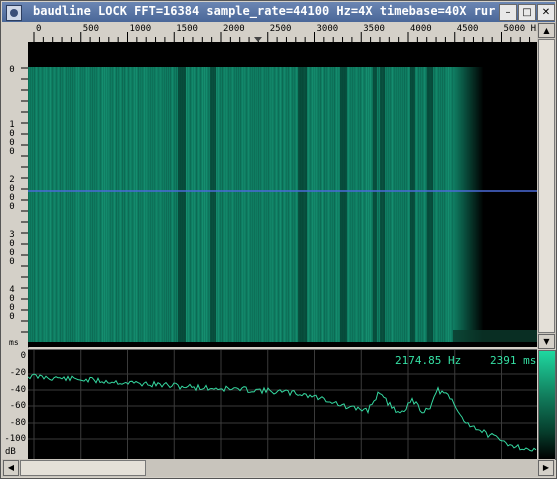 This screenshot has height=479, width=557. Describe the element at coordinates (546, 468) in the screenshot. I see `arrow-right-icon: ▶` at that location.